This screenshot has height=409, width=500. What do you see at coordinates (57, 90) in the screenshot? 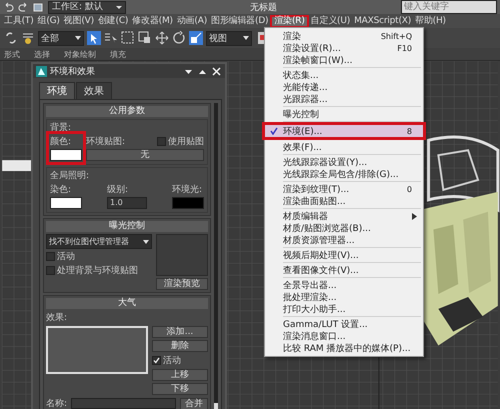
I see `tab: 环境` at bounding box center [57, 90].